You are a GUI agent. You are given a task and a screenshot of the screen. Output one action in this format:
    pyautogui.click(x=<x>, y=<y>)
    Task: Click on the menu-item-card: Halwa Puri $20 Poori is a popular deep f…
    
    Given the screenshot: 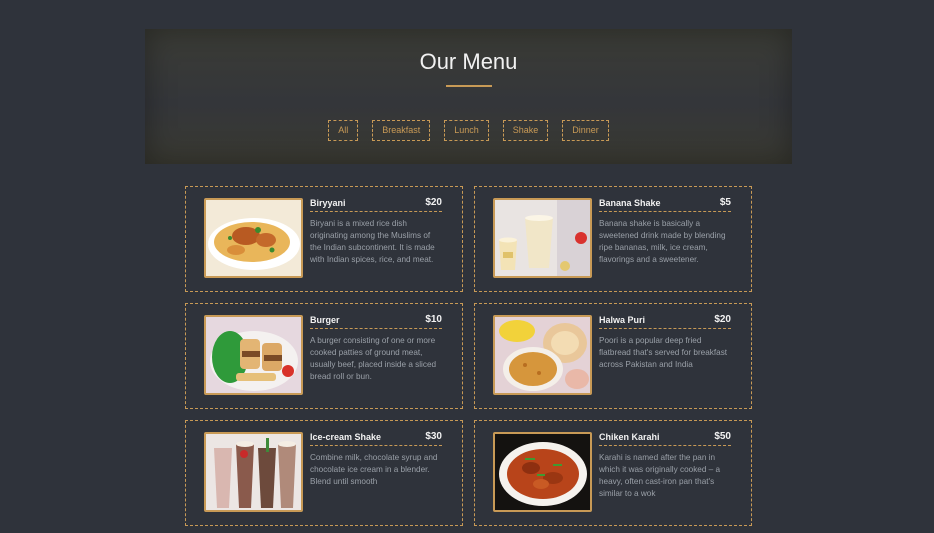 What is the action you would take?
    pyautogui.click(x=613, y=356)
    